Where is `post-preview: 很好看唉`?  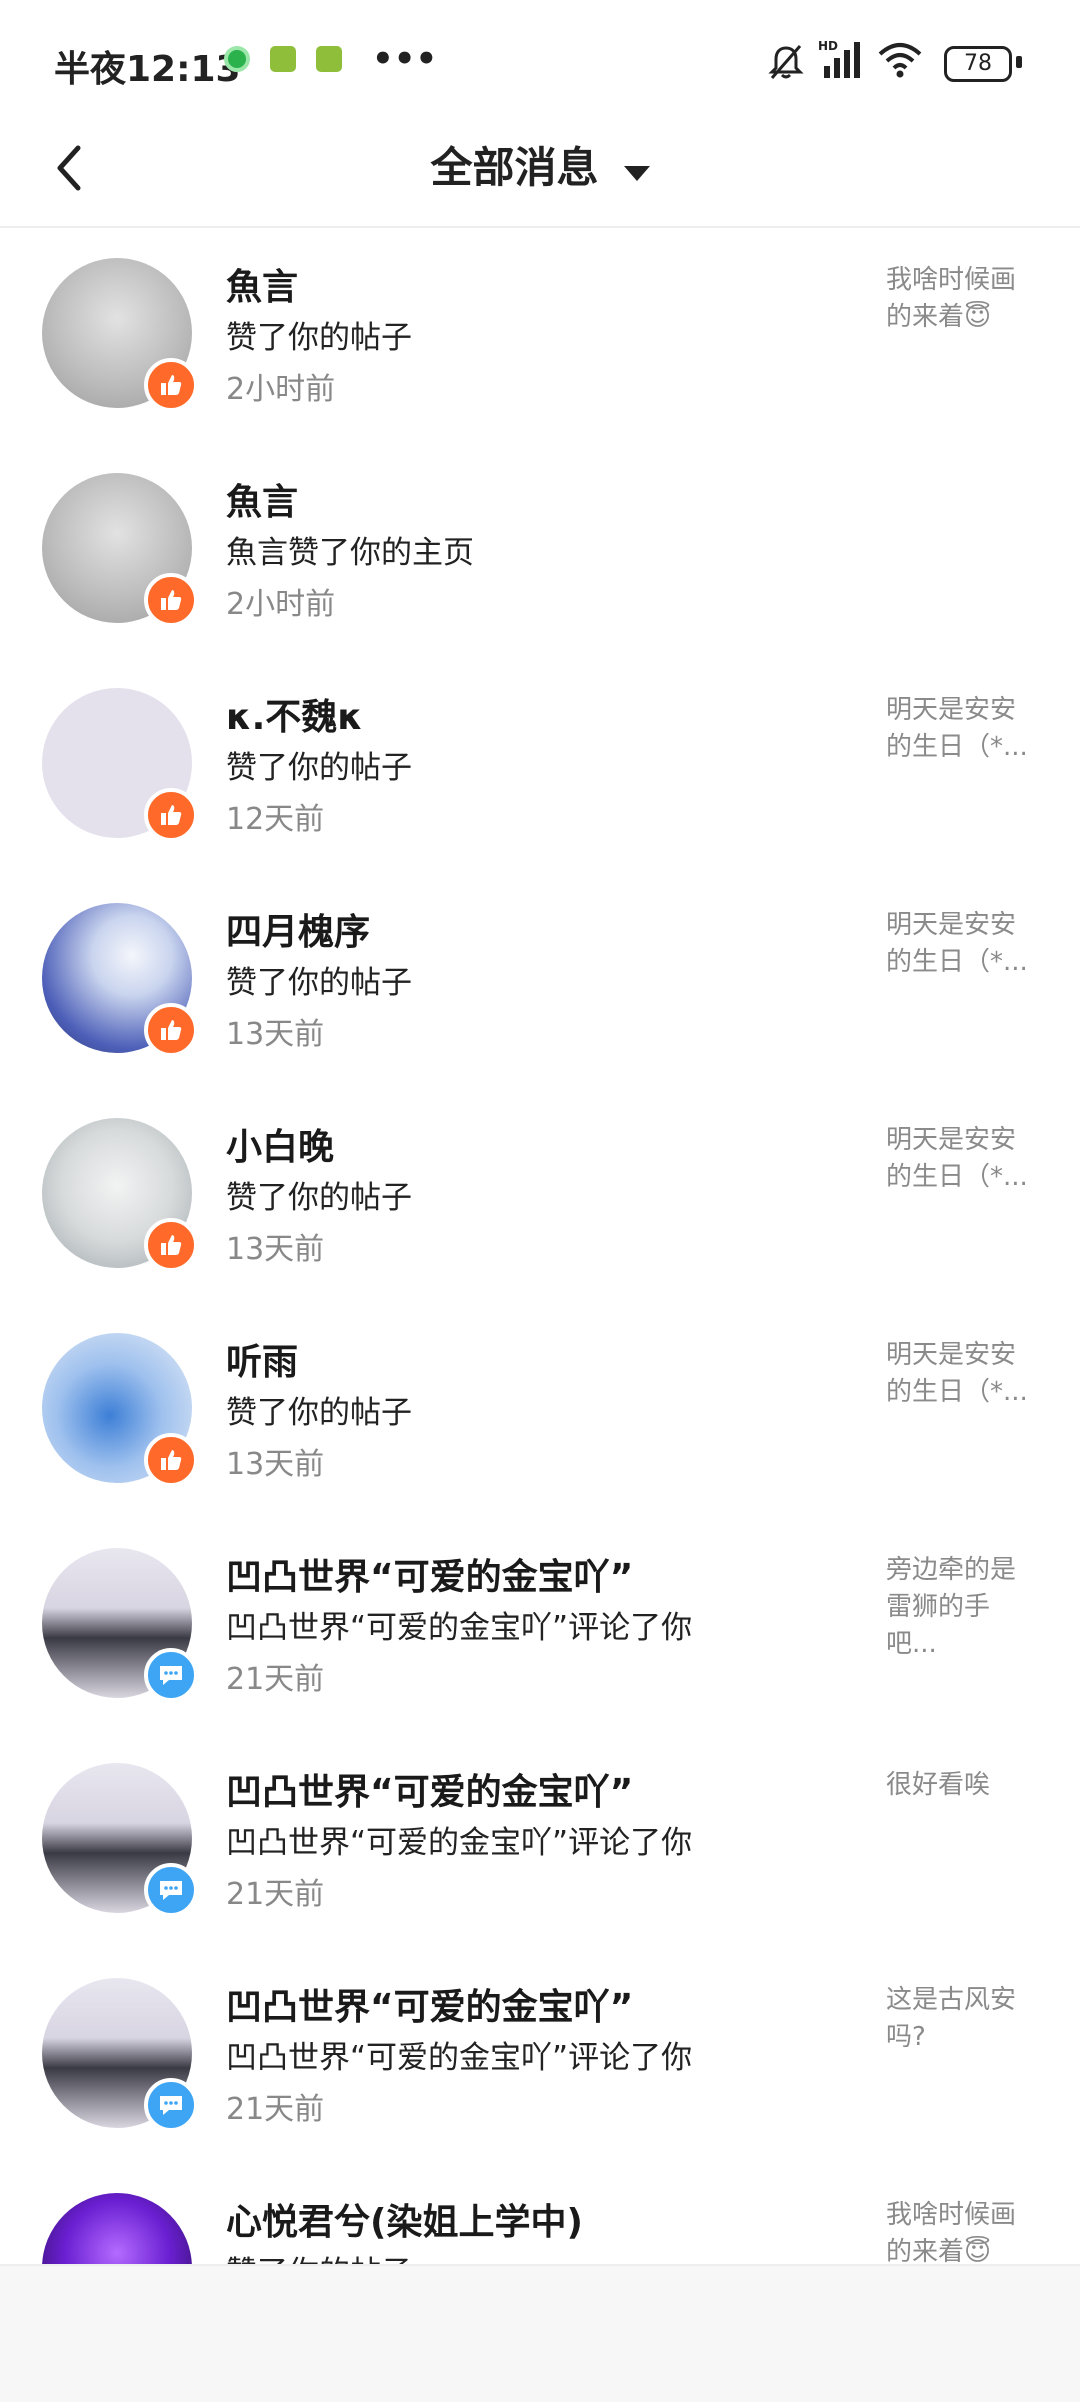
post-preview: 很好看唉 is located at coordinates (961, 1785).